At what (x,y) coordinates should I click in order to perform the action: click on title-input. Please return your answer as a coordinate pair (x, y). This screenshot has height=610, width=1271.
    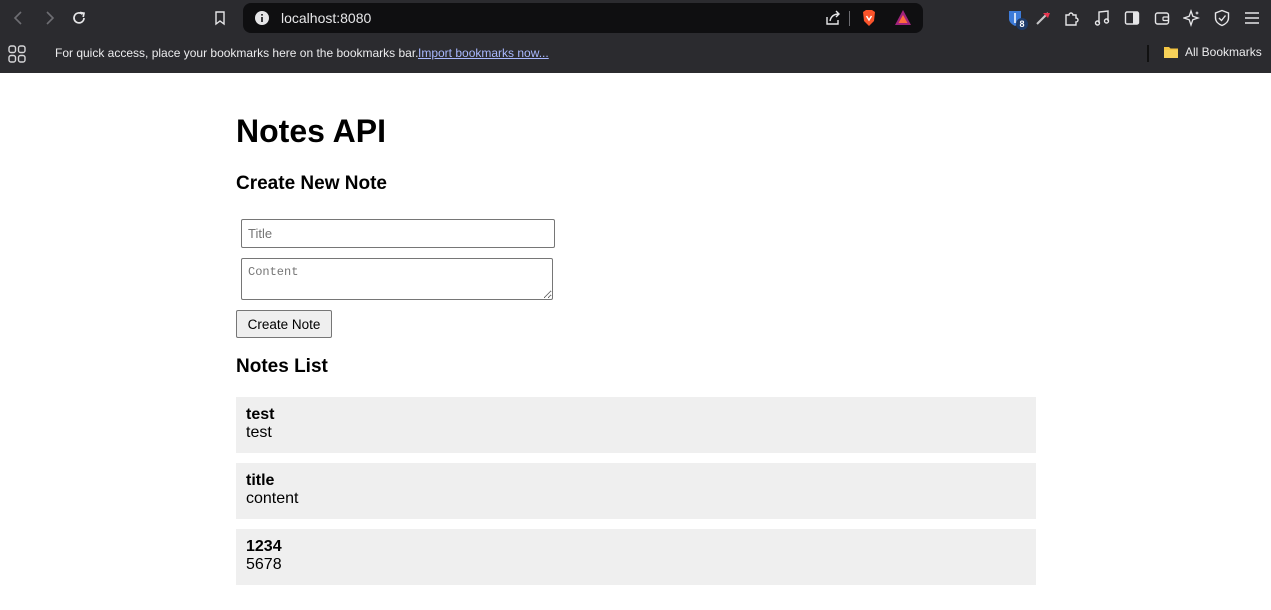
    Looking at the image, I should click on (398, 233).